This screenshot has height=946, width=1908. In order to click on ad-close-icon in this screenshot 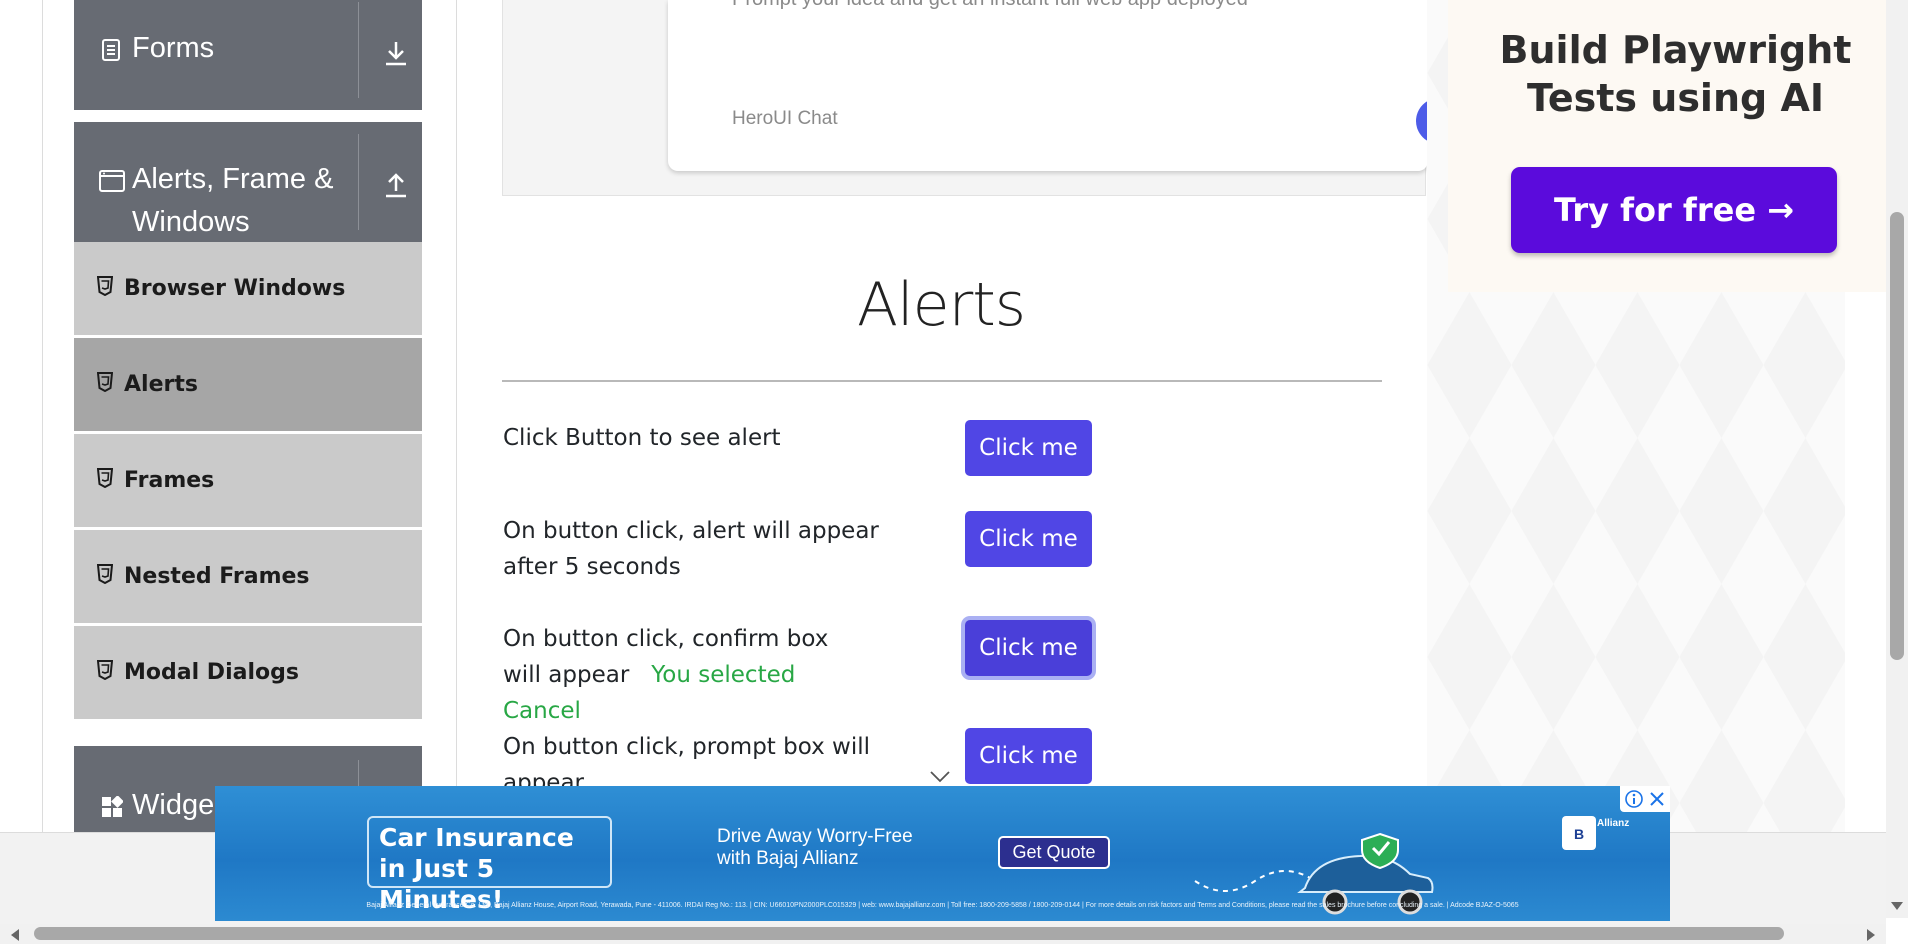, I will do `click(1657, 801)`.